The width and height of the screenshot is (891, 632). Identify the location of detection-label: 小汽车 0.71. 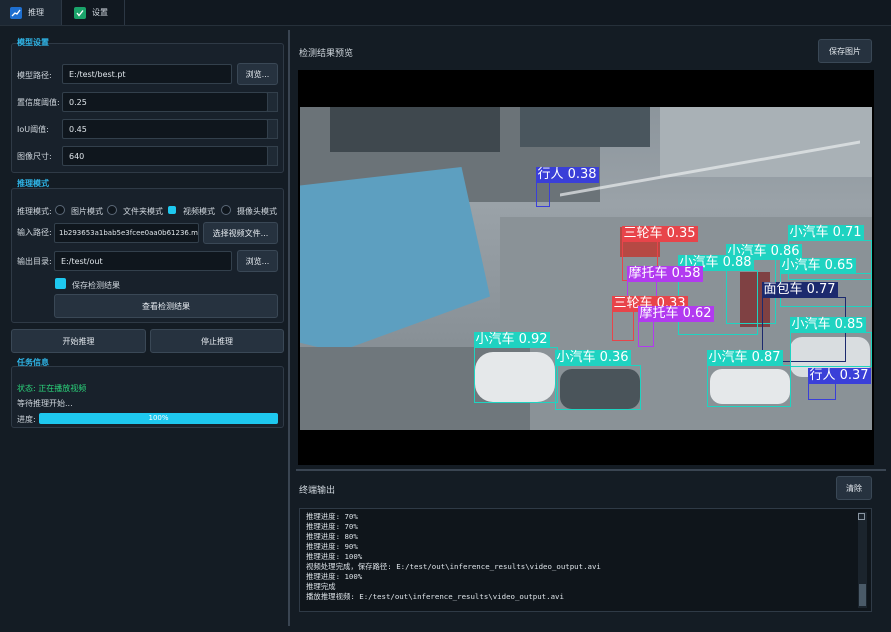
(825, 233).